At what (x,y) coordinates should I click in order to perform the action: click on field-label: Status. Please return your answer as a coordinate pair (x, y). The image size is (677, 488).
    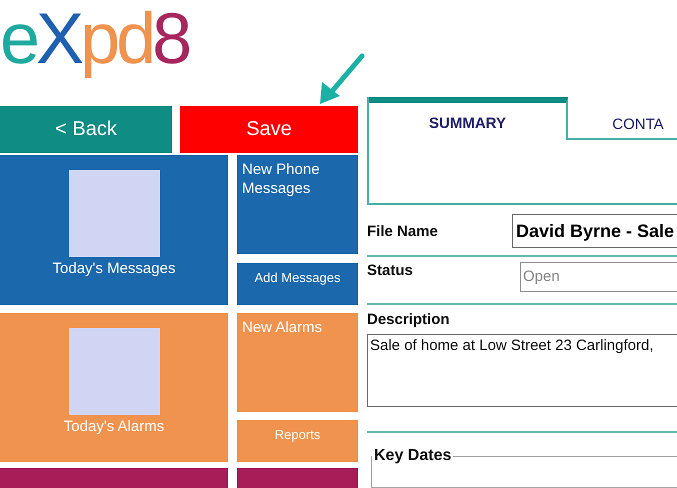
    Looking at the image, I should click on (390, 270).